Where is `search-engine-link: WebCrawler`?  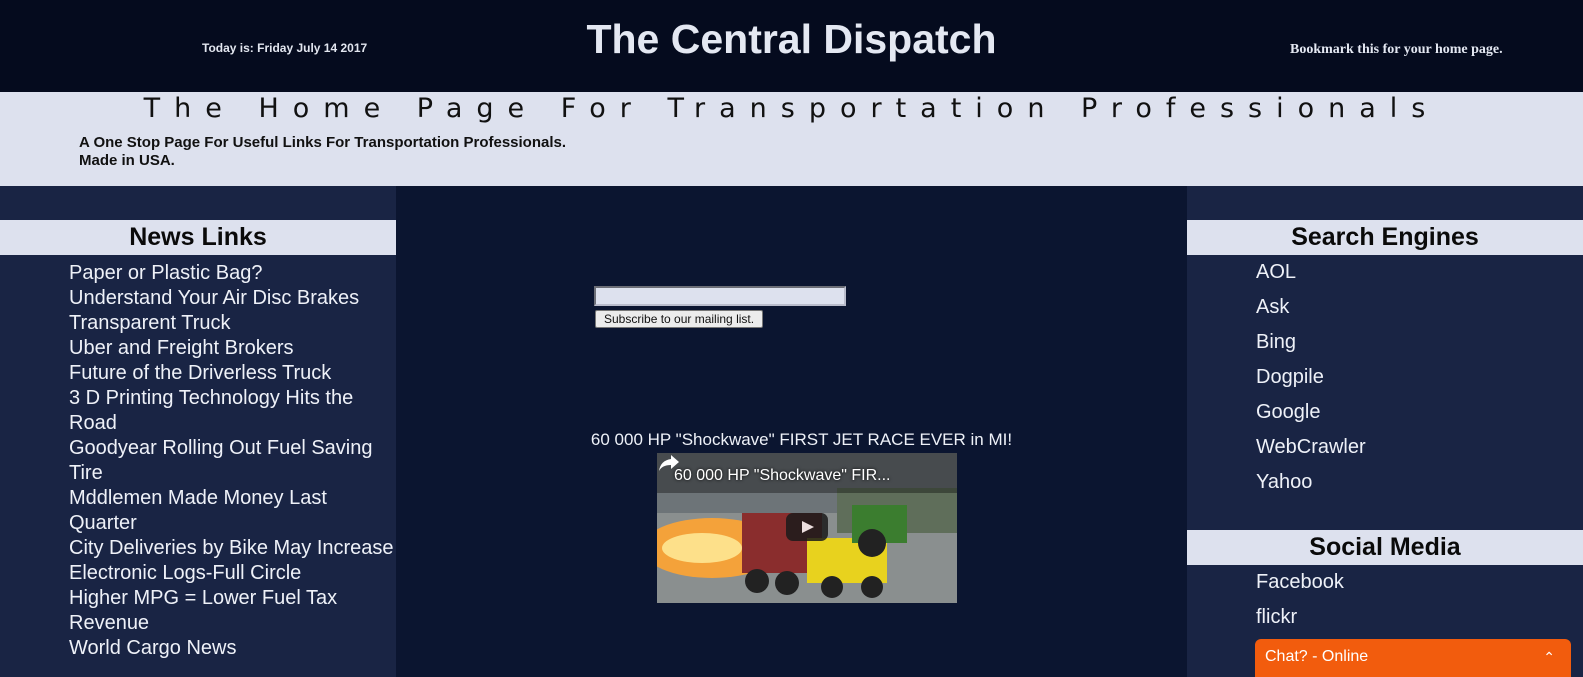
search-engine-link: WebCrawler is located at coordinates (1311, 447).